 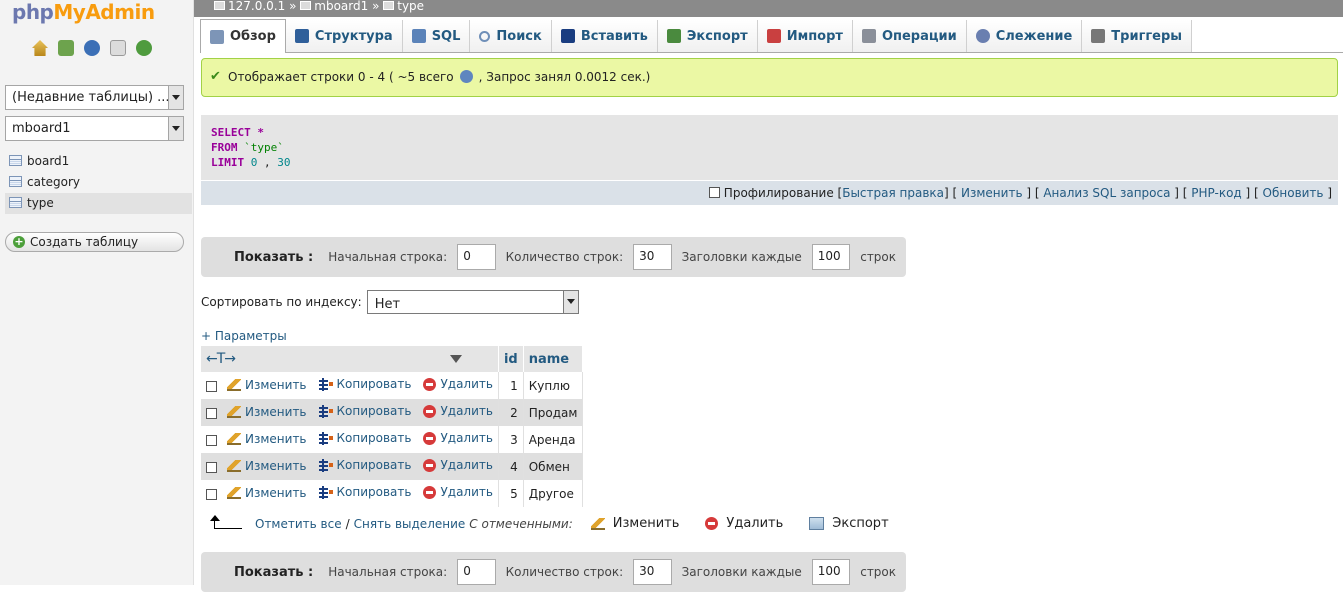 I want to click on column-visibility-icon, so click(x=455, y=359).